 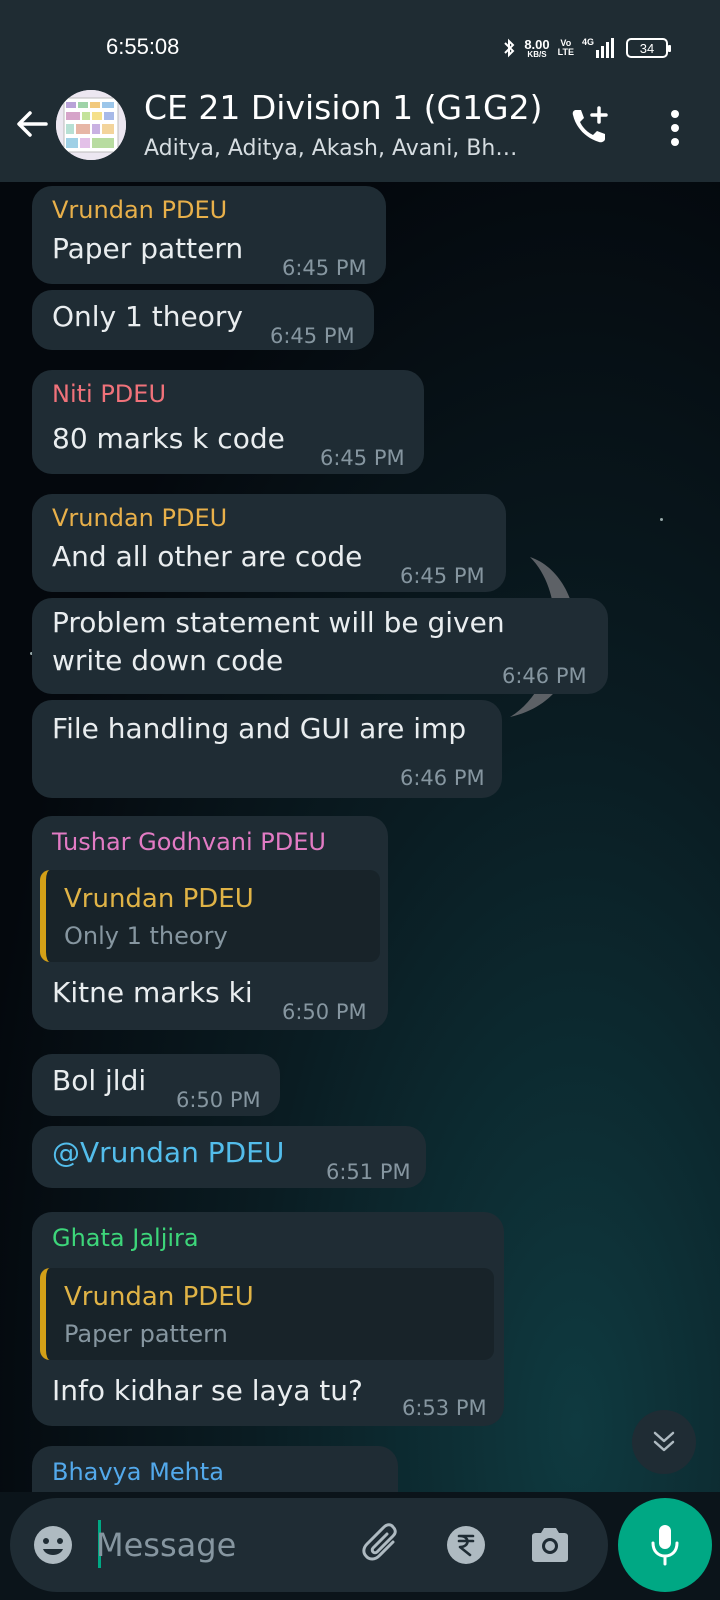 What do you see at coordinates (168, 438) in the screenshot?
I see `message-text: 80 marks k code` at bounding box center [168, 438].